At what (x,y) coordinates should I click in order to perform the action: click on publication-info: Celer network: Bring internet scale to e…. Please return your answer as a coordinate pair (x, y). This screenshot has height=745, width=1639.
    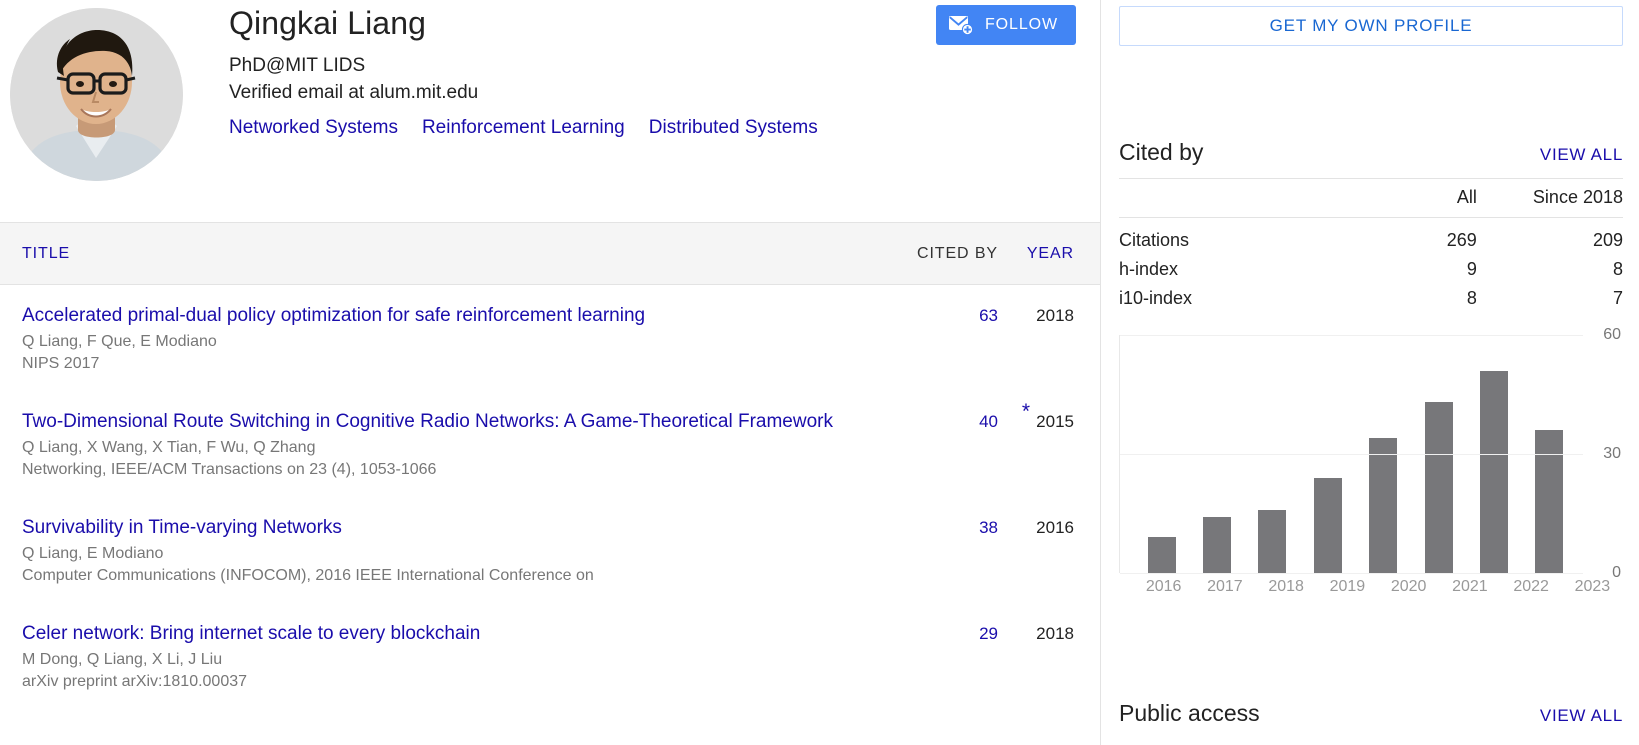
    Looking at the image, I should click on (450, 657).